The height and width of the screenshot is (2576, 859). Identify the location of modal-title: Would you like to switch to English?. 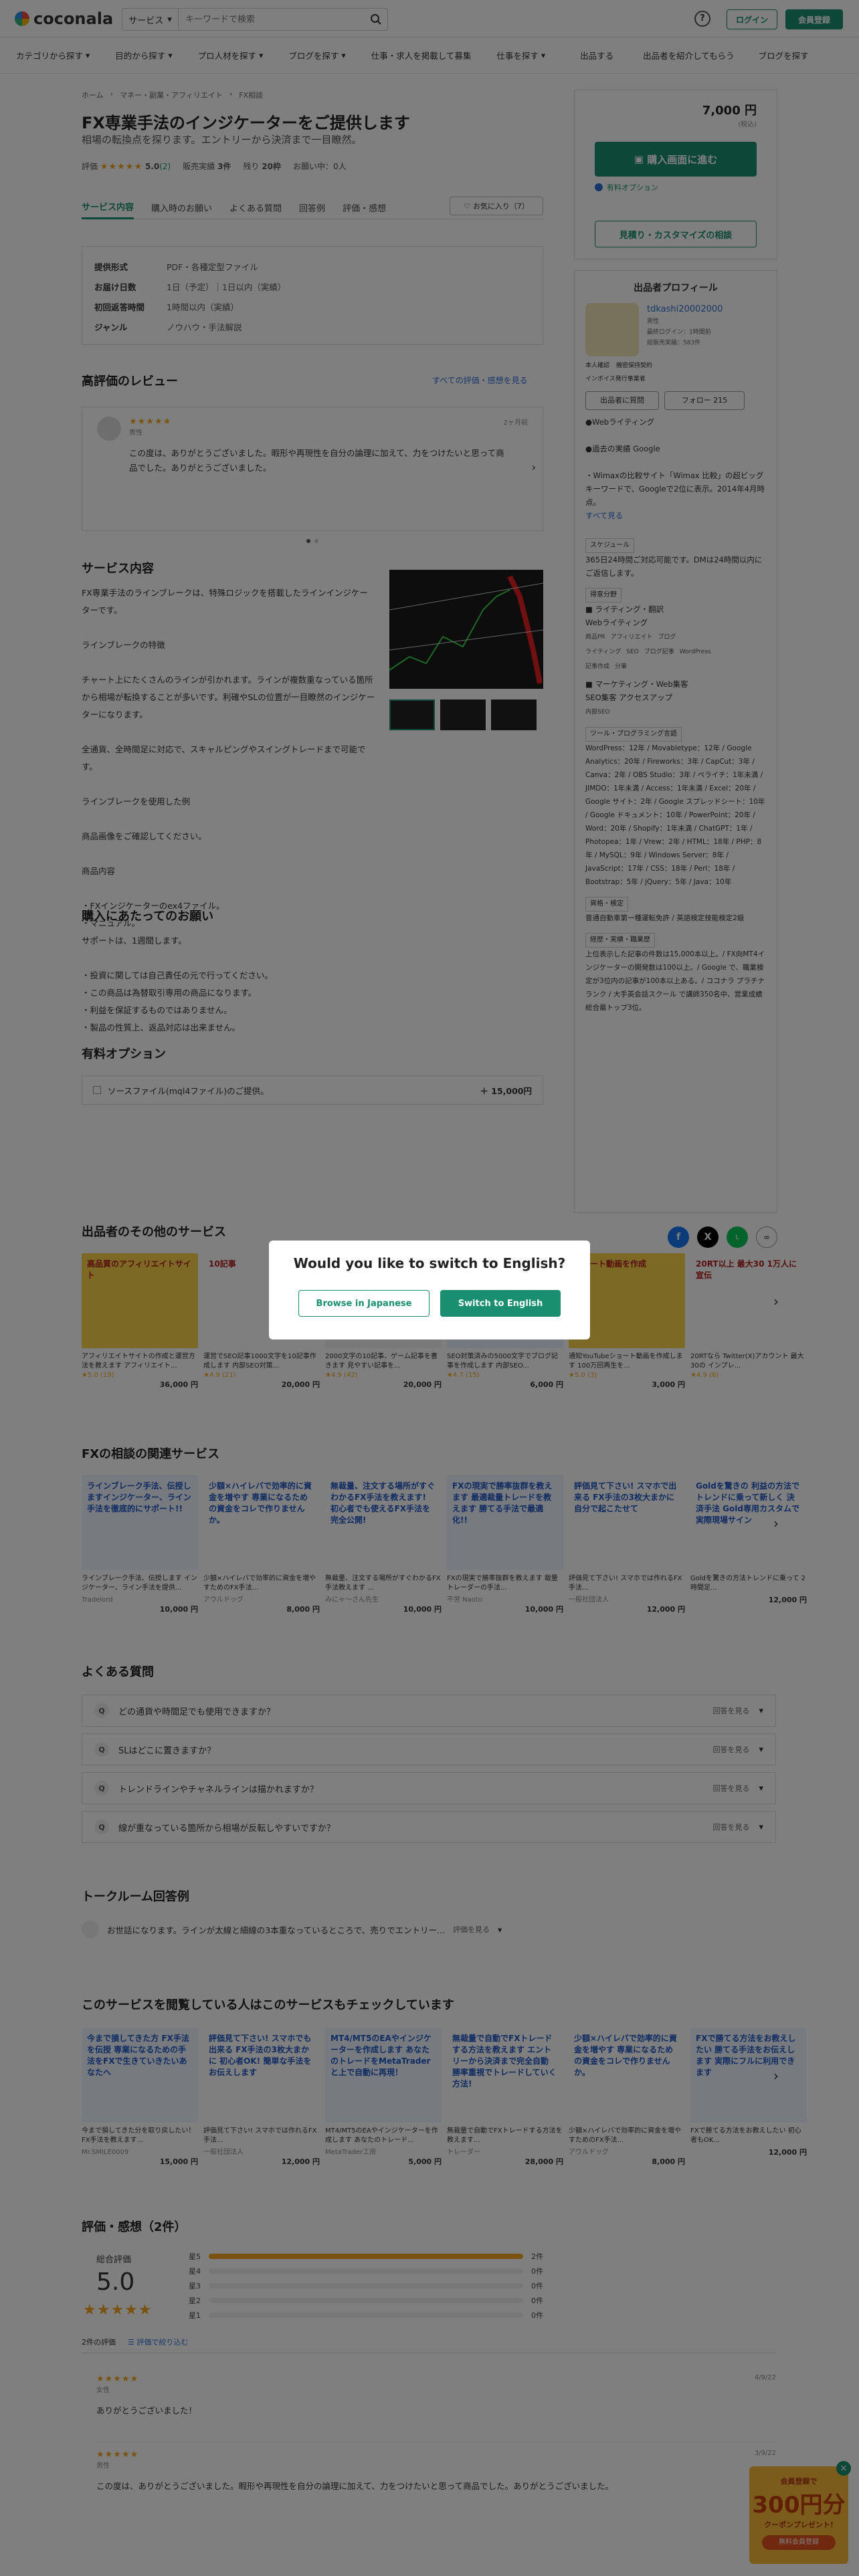
(429, 1263).